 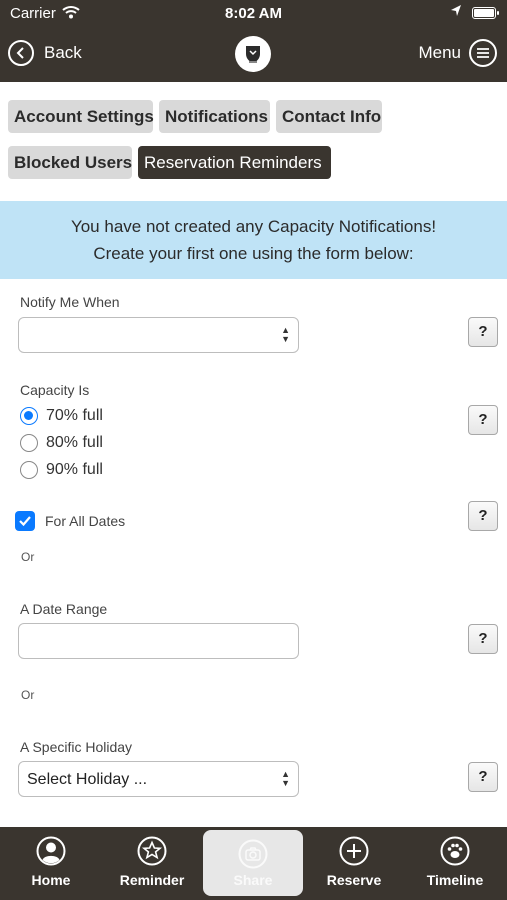 I want to click on back-button: Back, so click(x=45, y=53).